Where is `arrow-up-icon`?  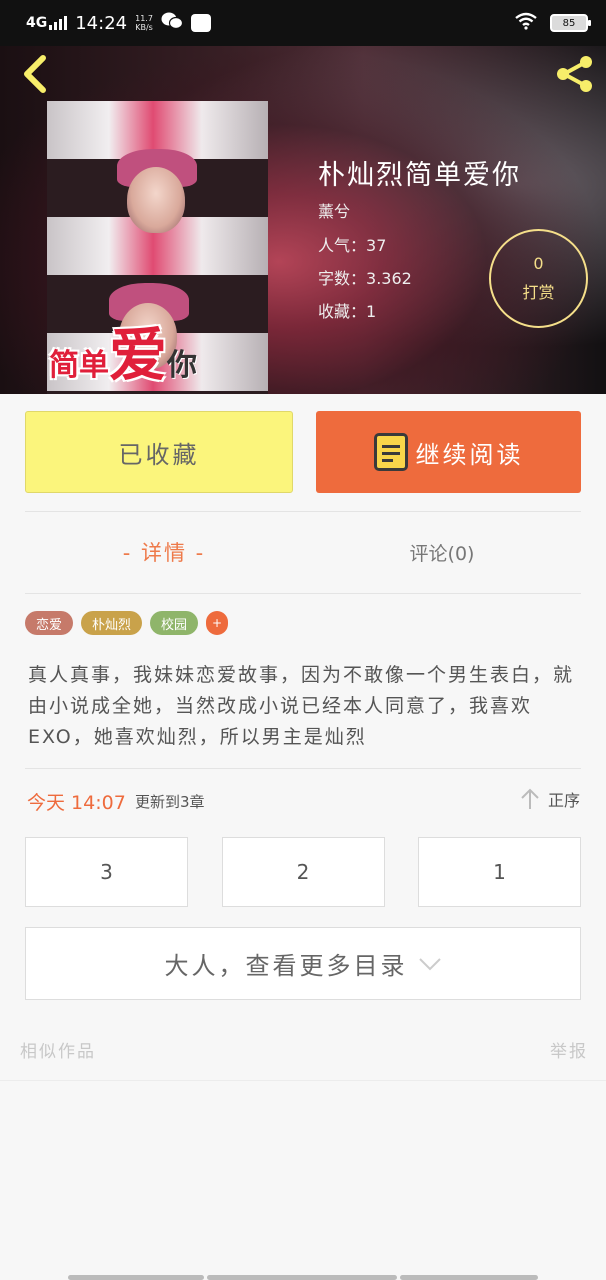
arrow-up-icon is located at coordinates (530, 798).